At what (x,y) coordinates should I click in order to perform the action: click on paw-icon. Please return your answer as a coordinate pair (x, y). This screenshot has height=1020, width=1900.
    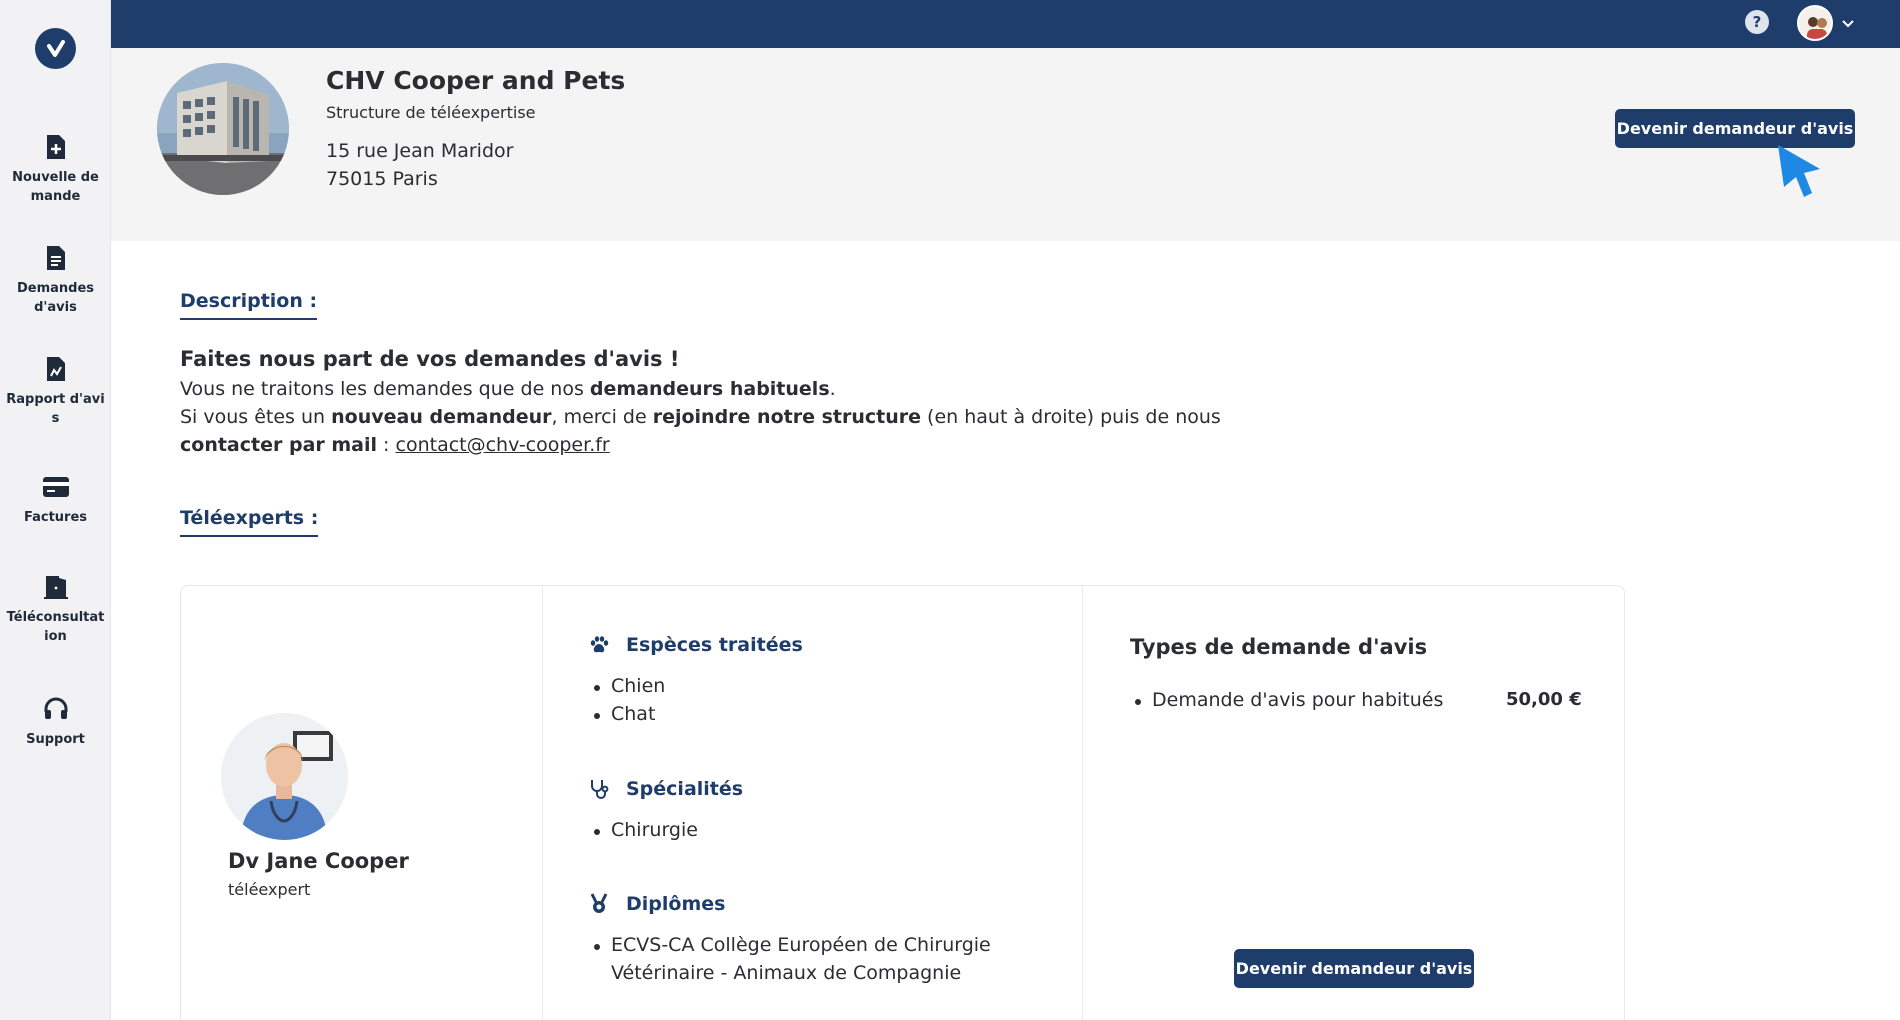
    Looking at the image, I should click on (599, 645).